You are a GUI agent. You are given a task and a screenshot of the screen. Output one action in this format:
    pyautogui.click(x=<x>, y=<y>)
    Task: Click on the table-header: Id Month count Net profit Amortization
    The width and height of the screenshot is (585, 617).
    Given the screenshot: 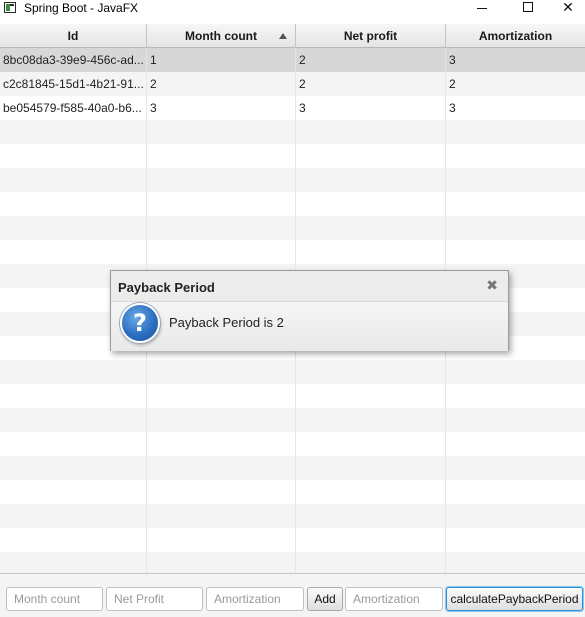 What is the action you would take?
    pyautogui.click(x=292, y=36)
    